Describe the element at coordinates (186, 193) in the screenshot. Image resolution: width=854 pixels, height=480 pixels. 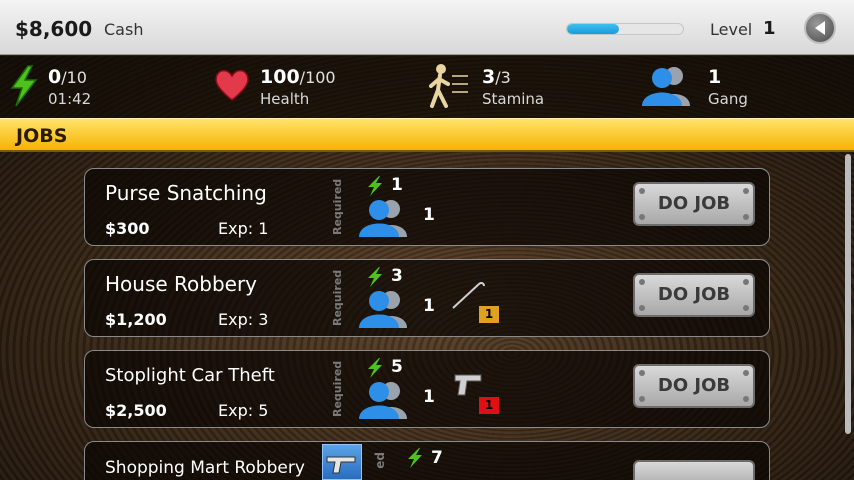
I see `job-name: Purse Snatching` at that location.